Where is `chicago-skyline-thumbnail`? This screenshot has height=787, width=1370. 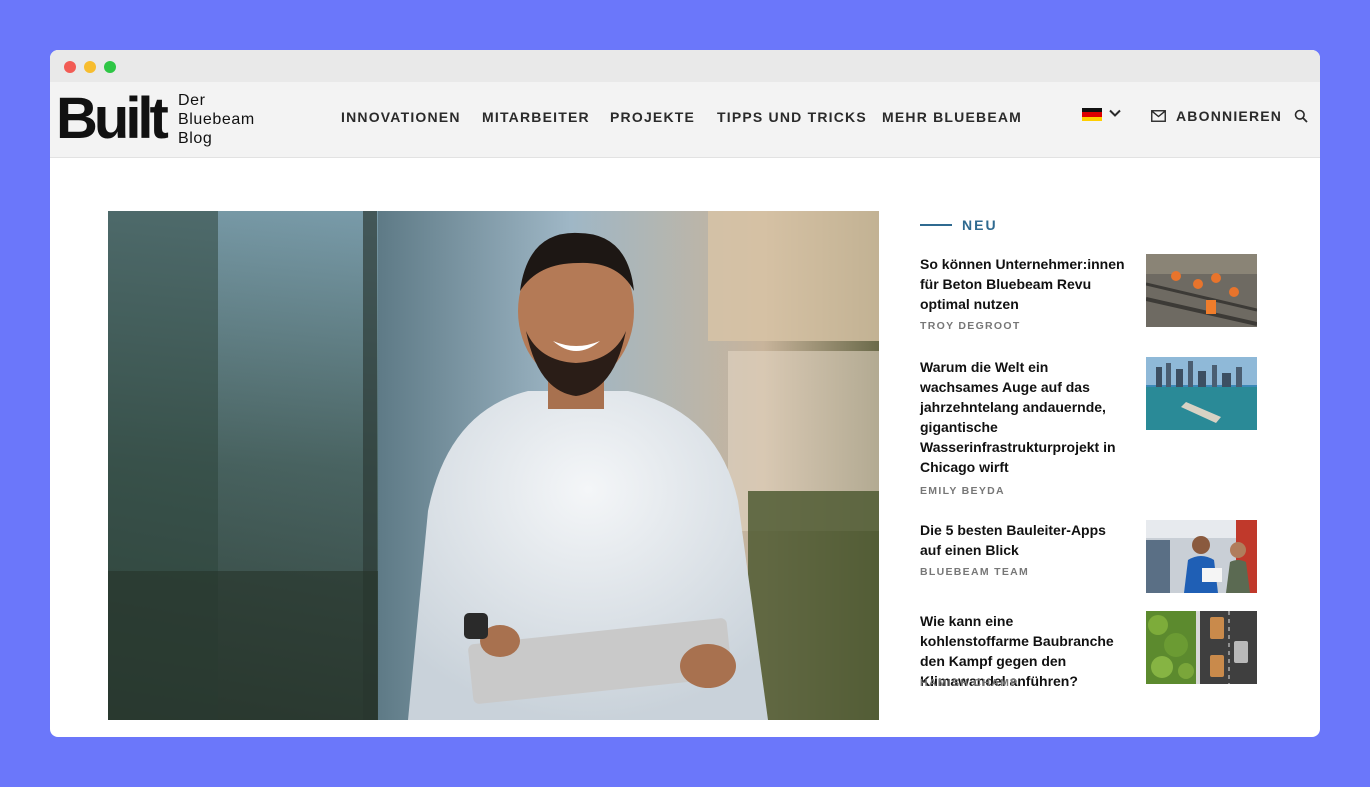
chicago-skyline-thumbnail is located at coordinates (1201, 393).